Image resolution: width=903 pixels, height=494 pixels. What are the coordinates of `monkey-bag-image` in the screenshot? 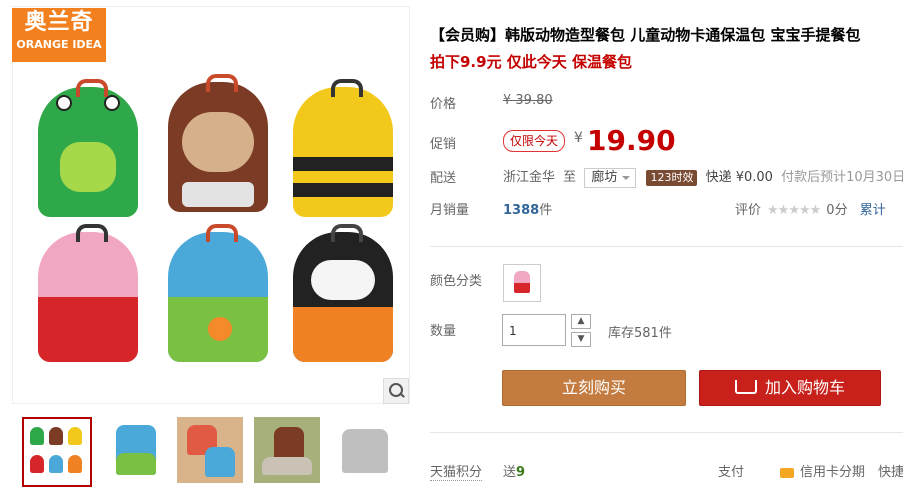 It's located at (218, 143).